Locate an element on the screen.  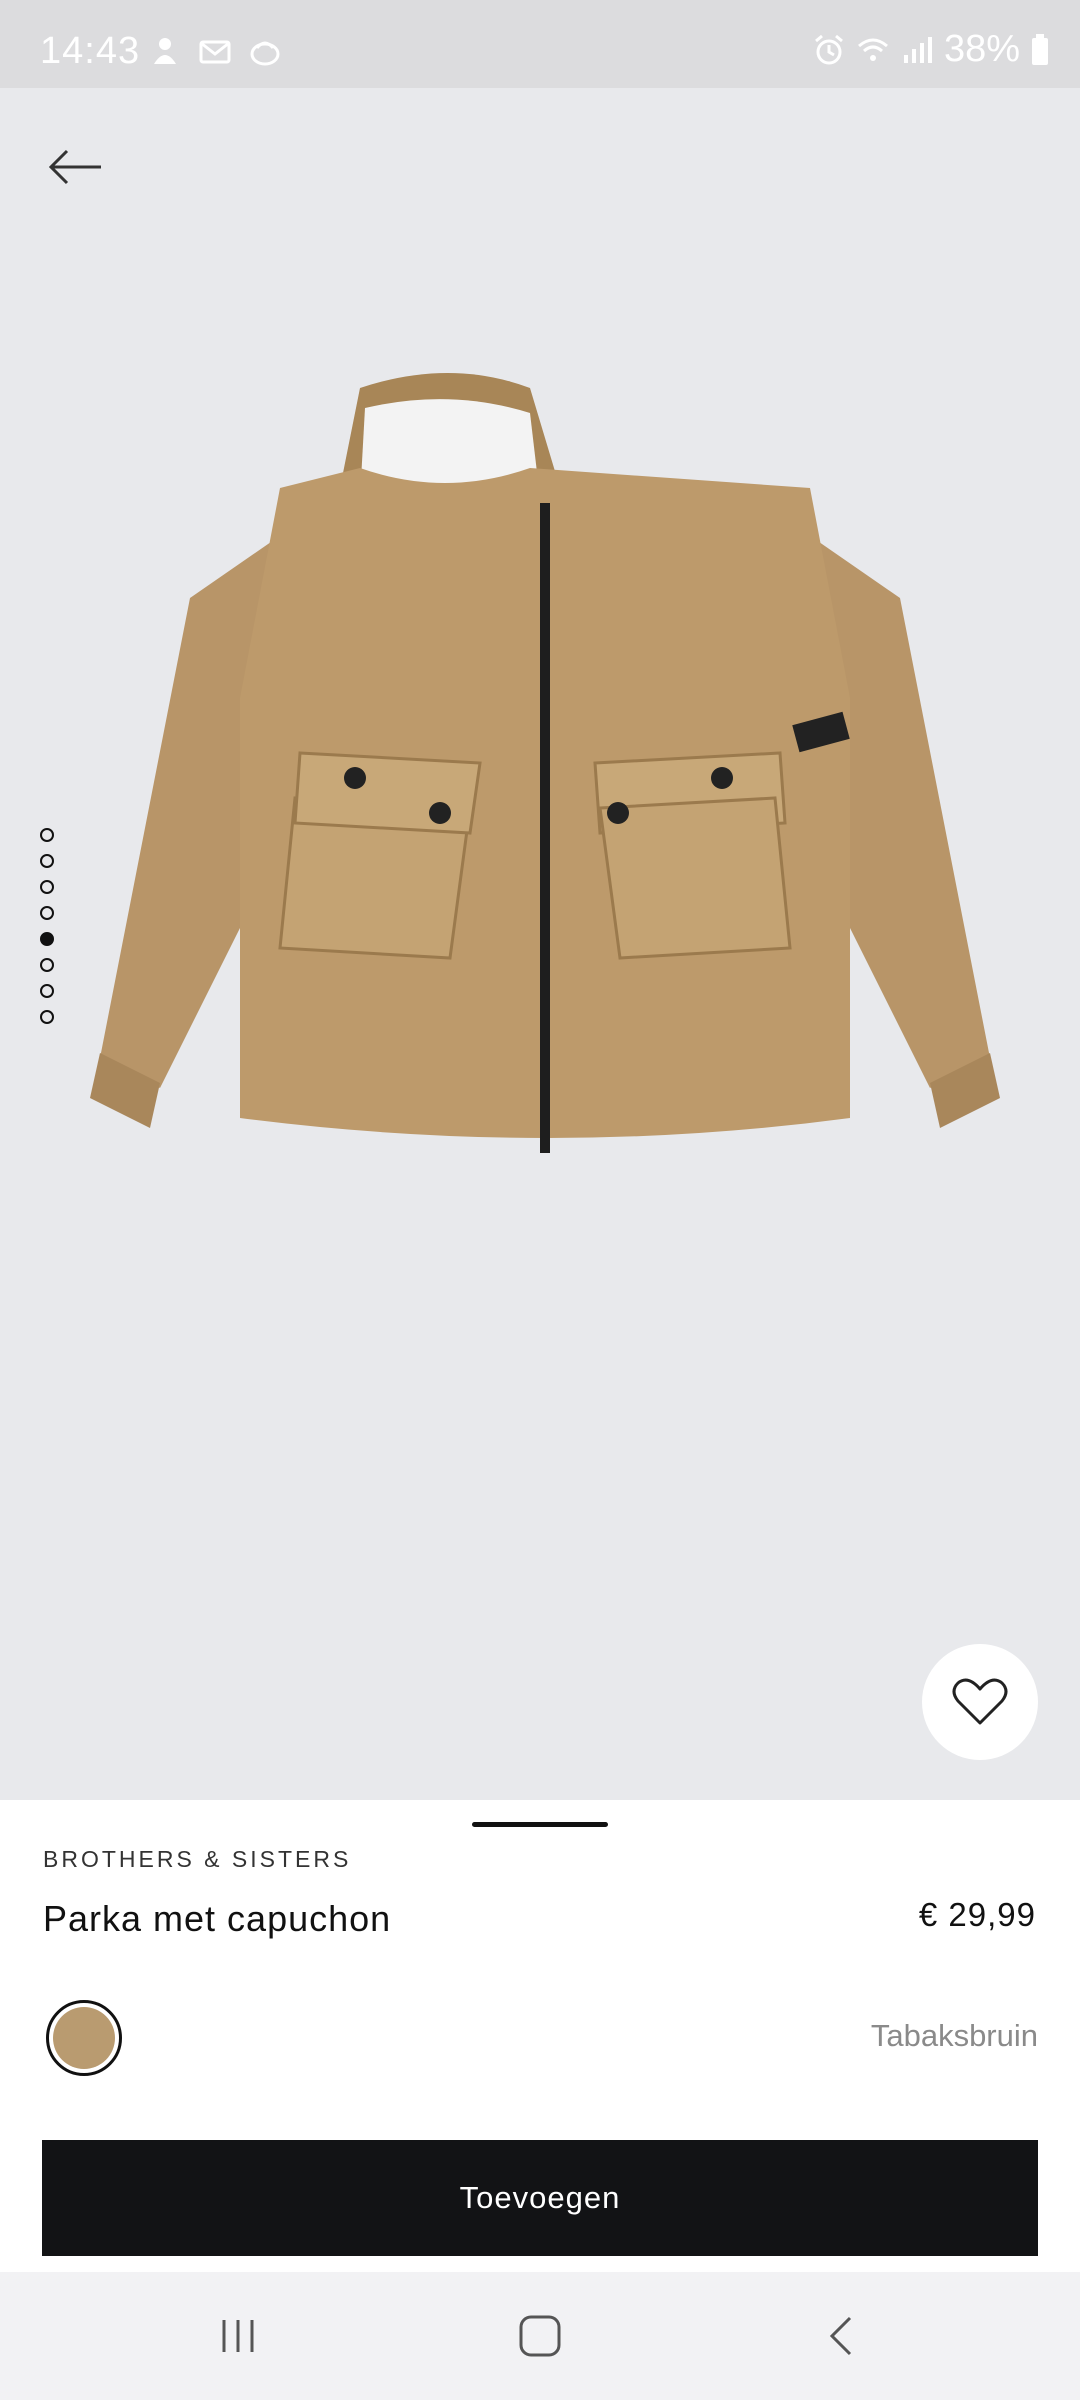
app-icon is located at coordinates (265, 53).